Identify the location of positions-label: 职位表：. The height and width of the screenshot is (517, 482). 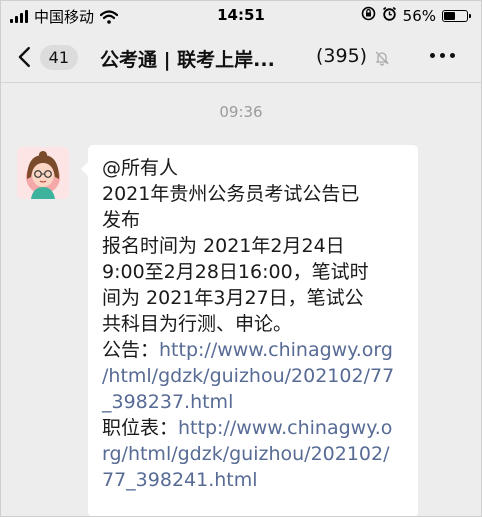
(140, 428).